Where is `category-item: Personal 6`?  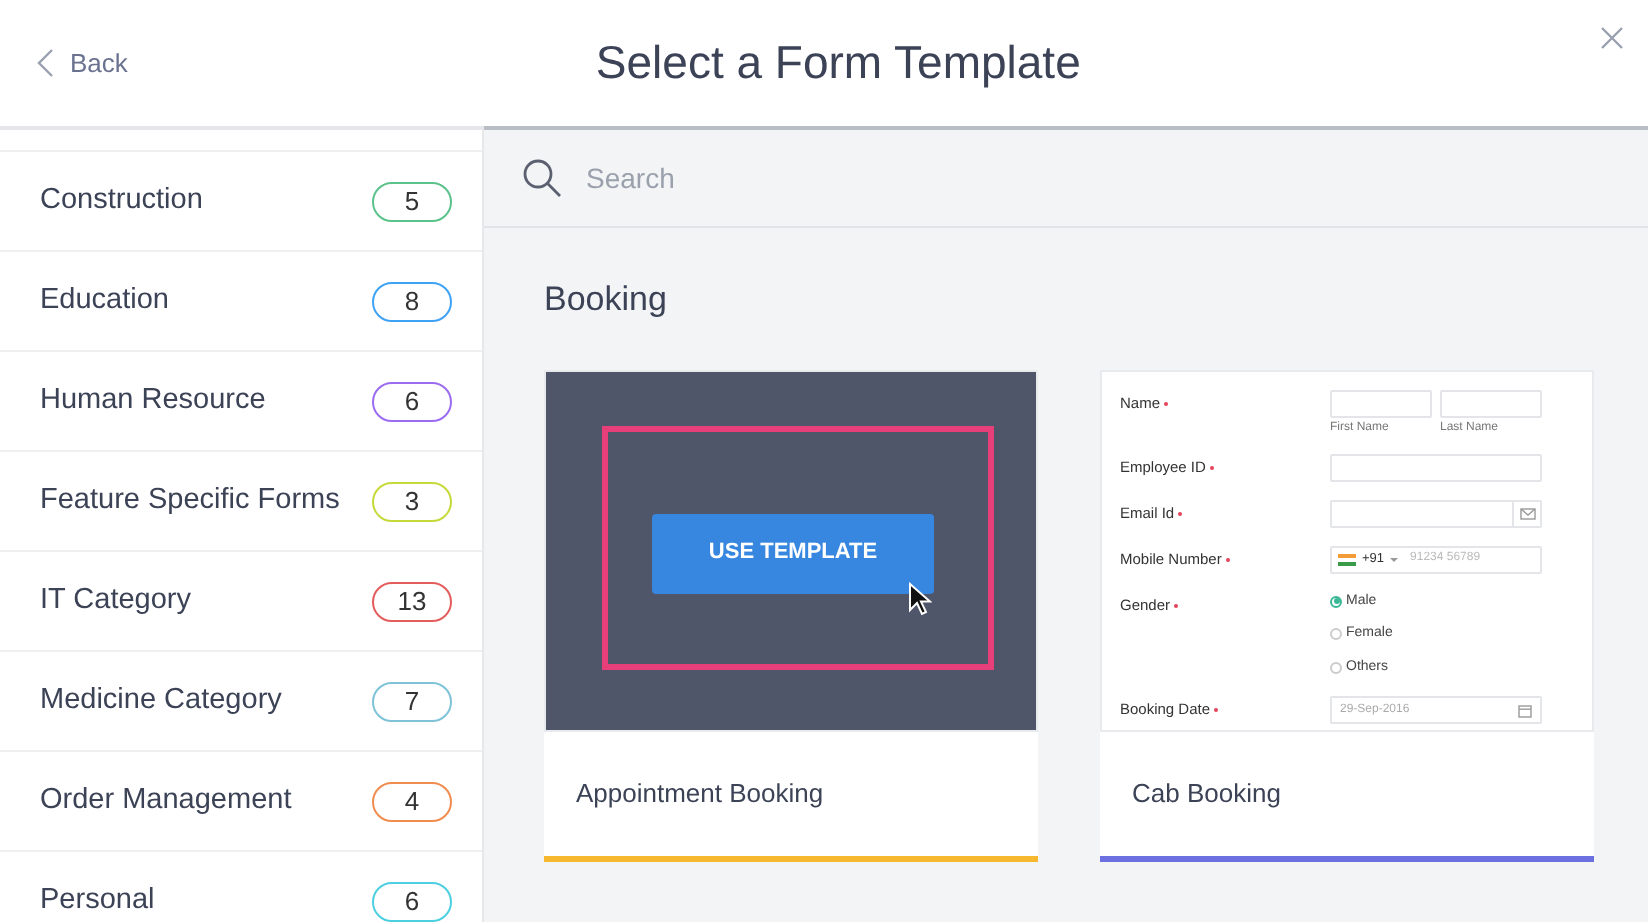
category-item: Personal 6 is located at coordinates (241, 887).